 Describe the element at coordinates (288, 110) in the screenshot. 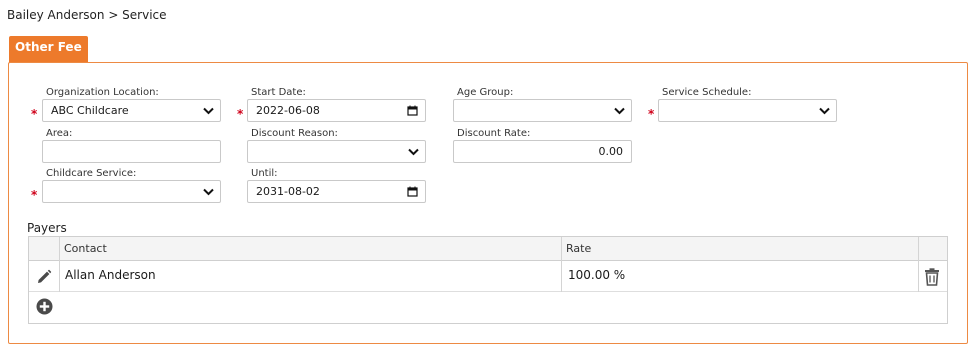

I see `start-date-value: 2022-06-08` at that location.